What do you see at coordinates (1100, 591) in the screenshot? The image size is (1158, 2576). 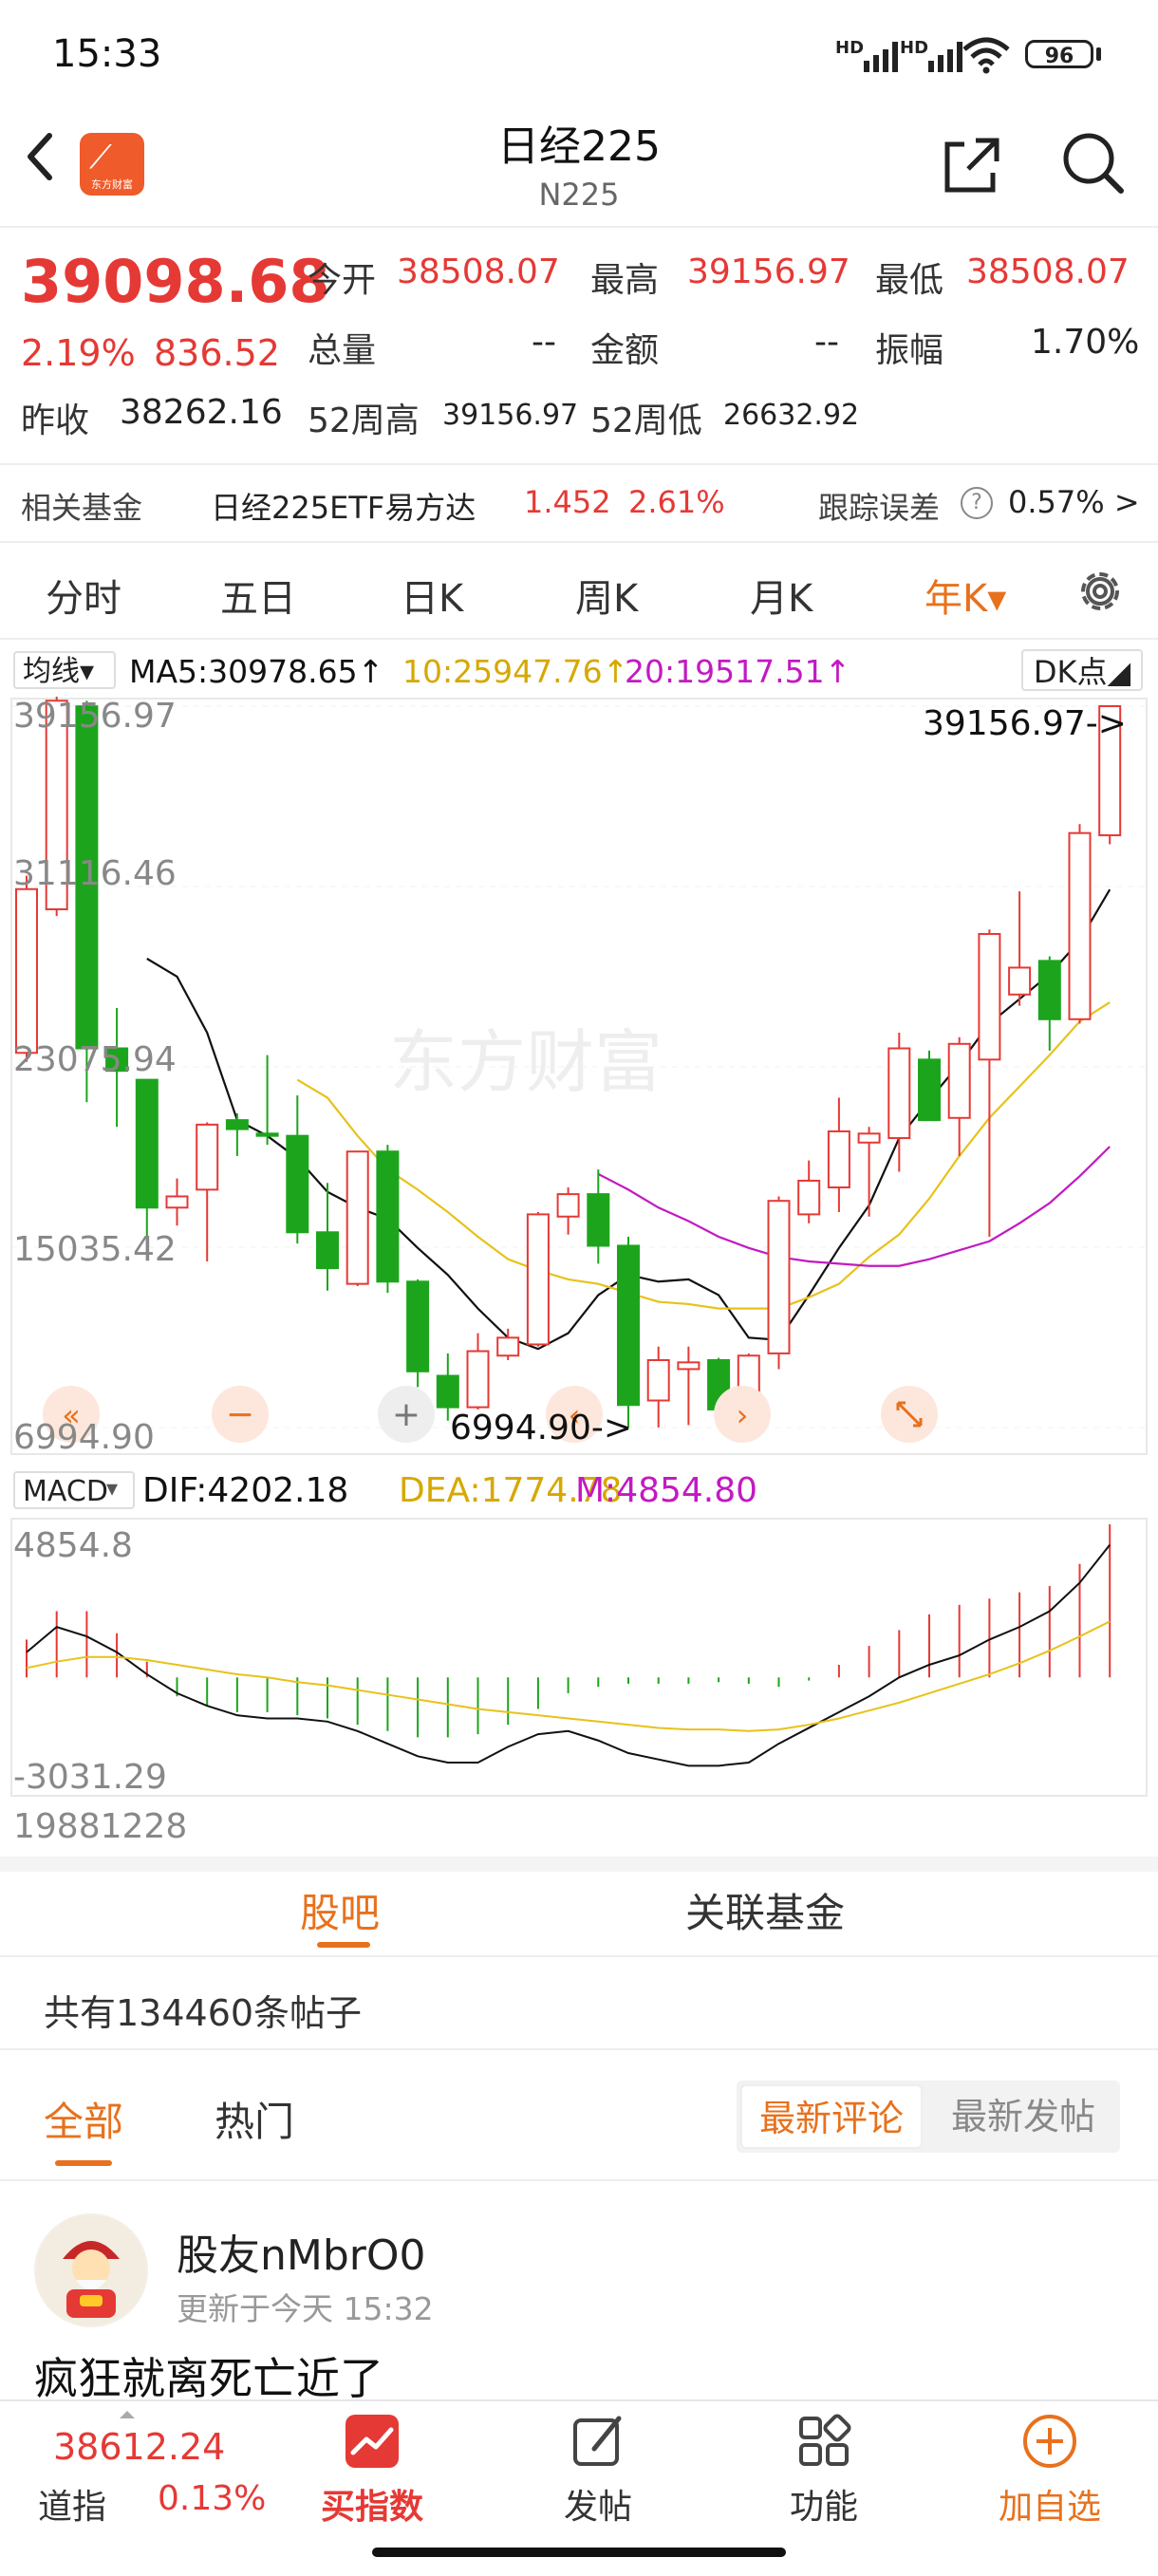 I see `gear-icon` at bounding box center [1100, 591].